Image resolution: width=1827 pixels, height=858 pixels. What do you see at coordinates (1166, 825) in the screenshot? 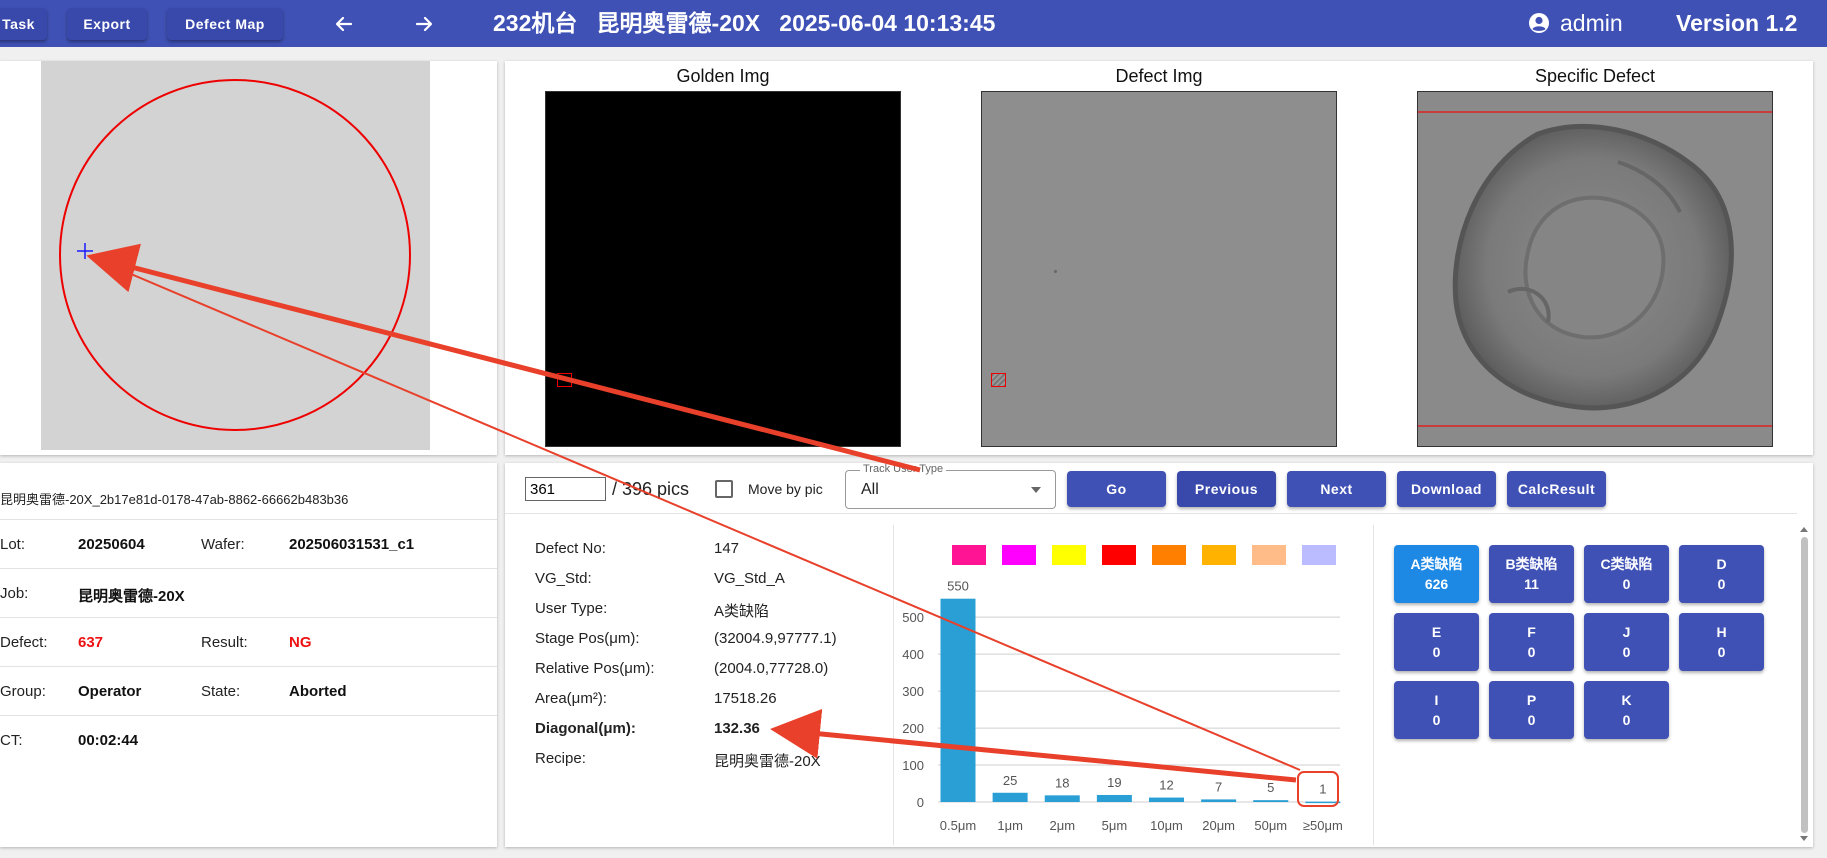
I see `x-tick-label: 10μm` at bounding box center [1166, 825].